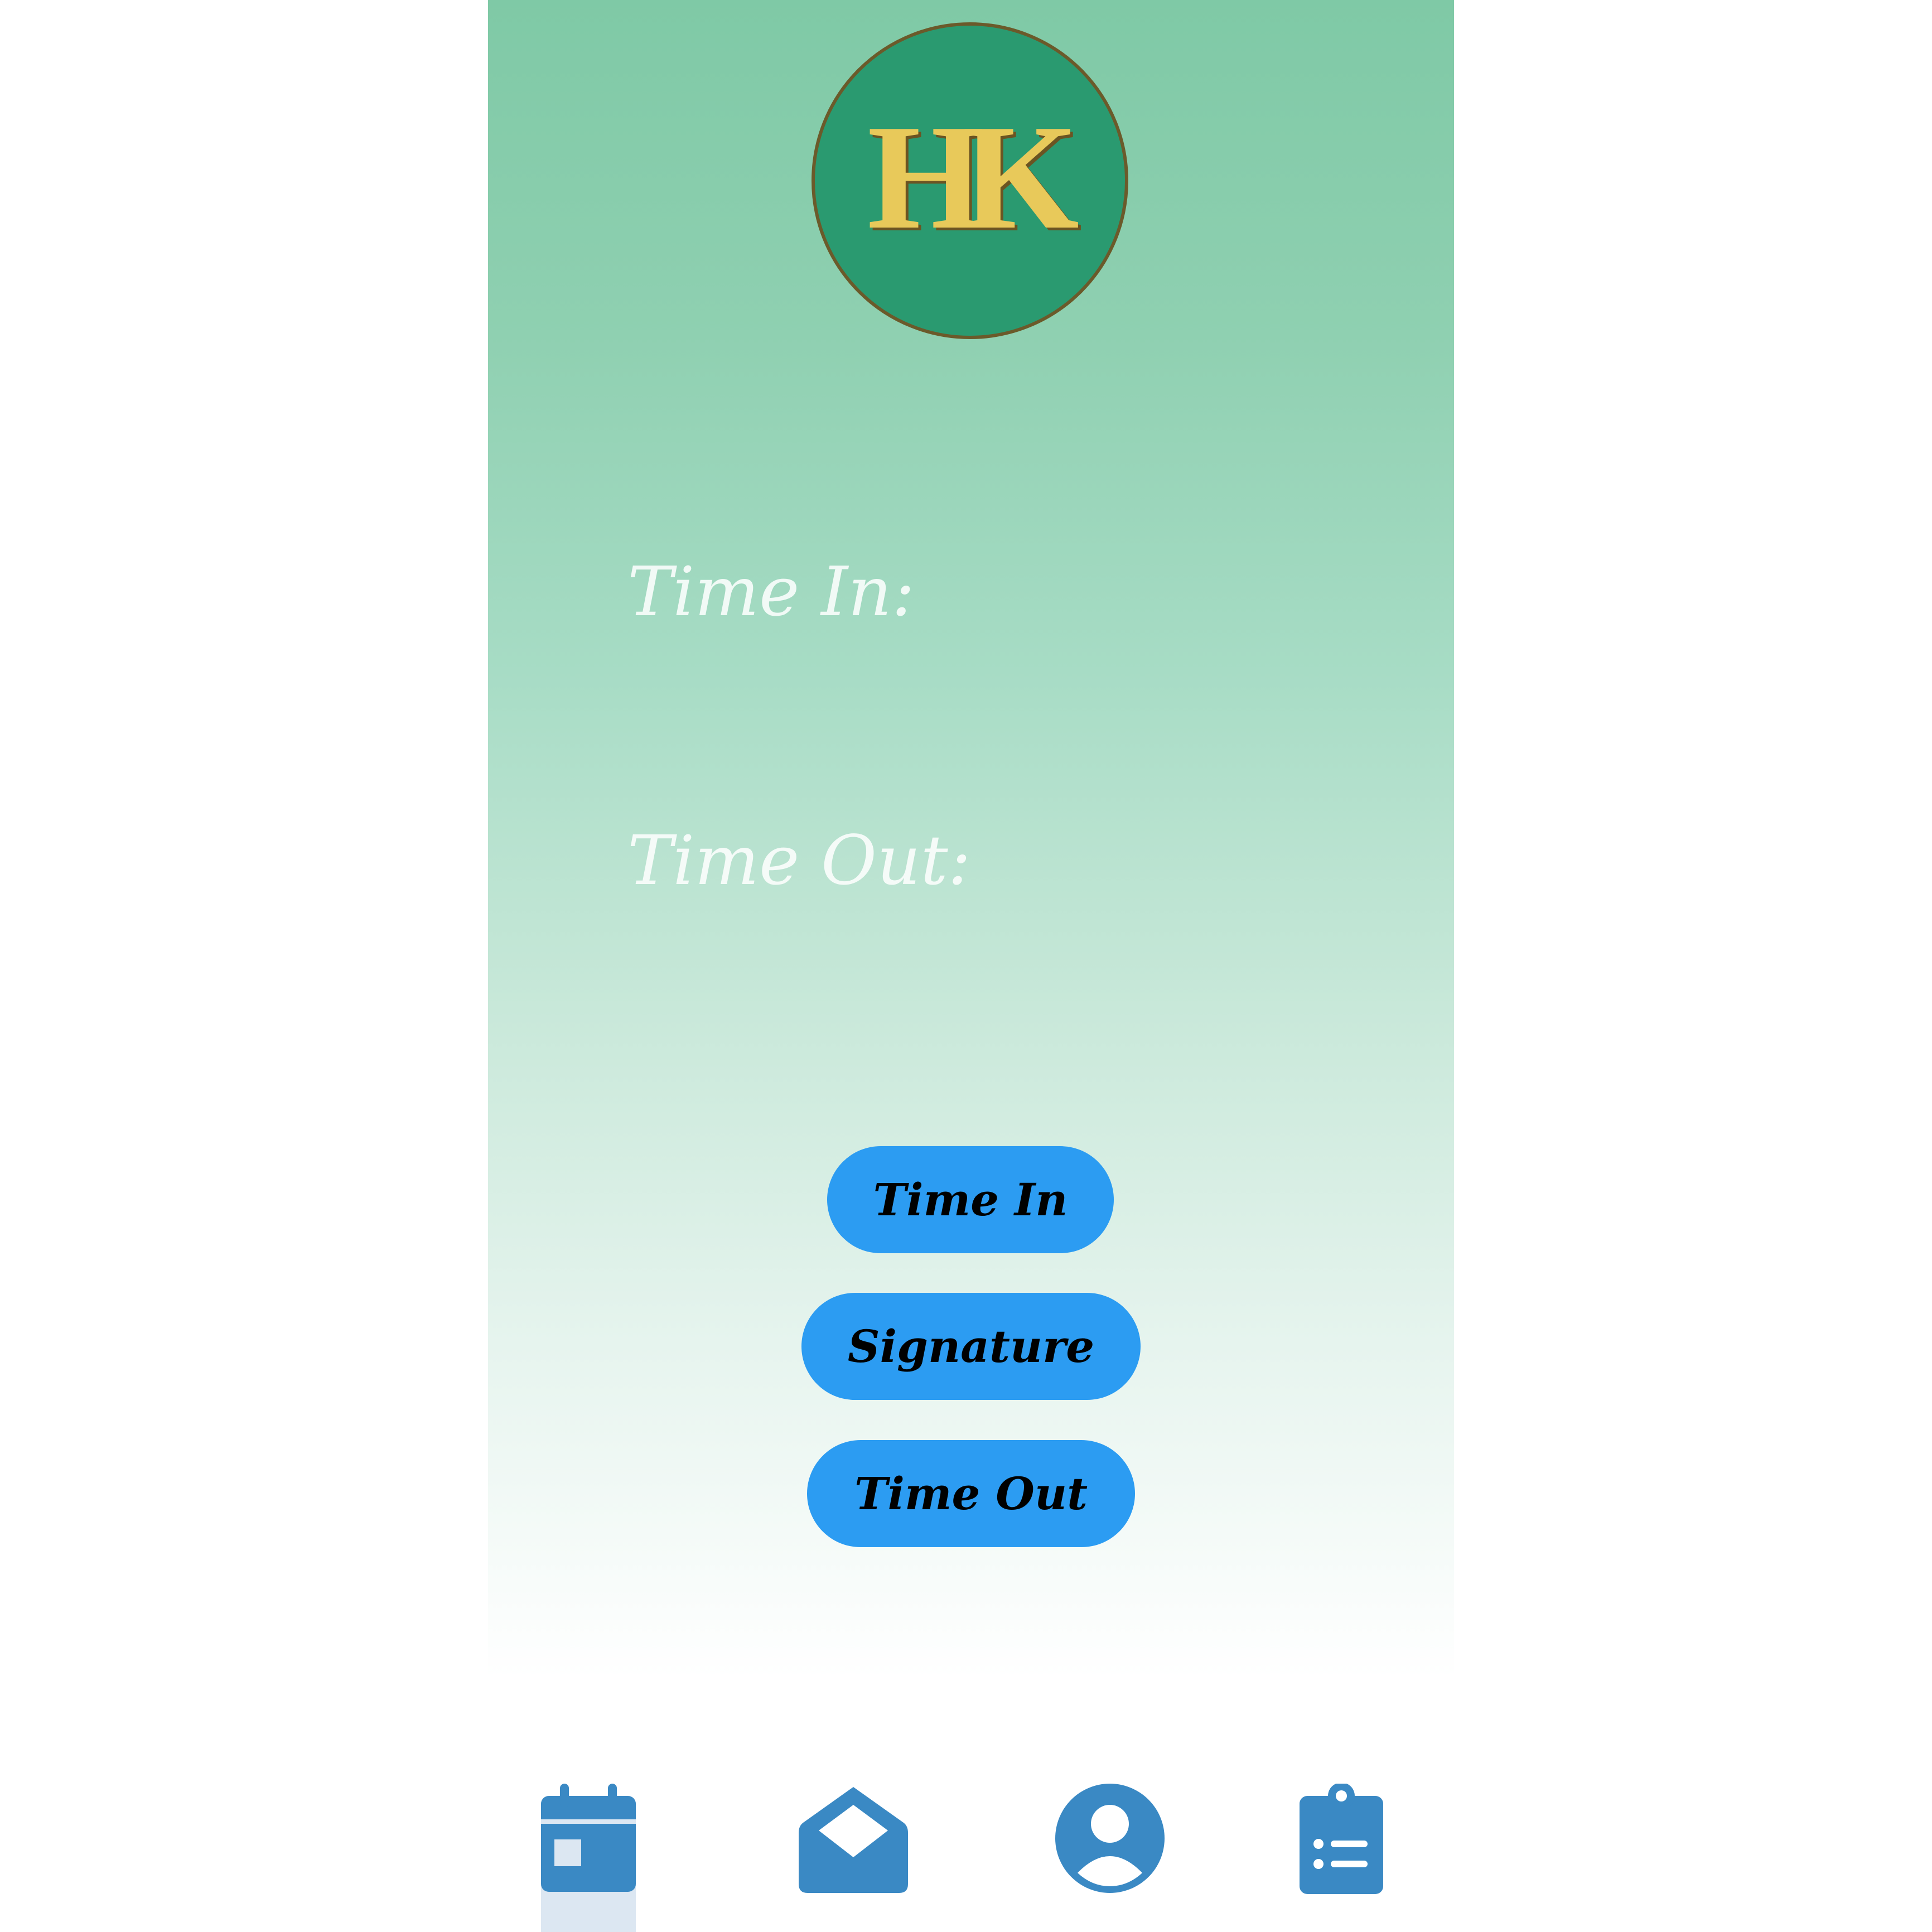  I want to click on nav-item-profile, so click(1110, 1855).